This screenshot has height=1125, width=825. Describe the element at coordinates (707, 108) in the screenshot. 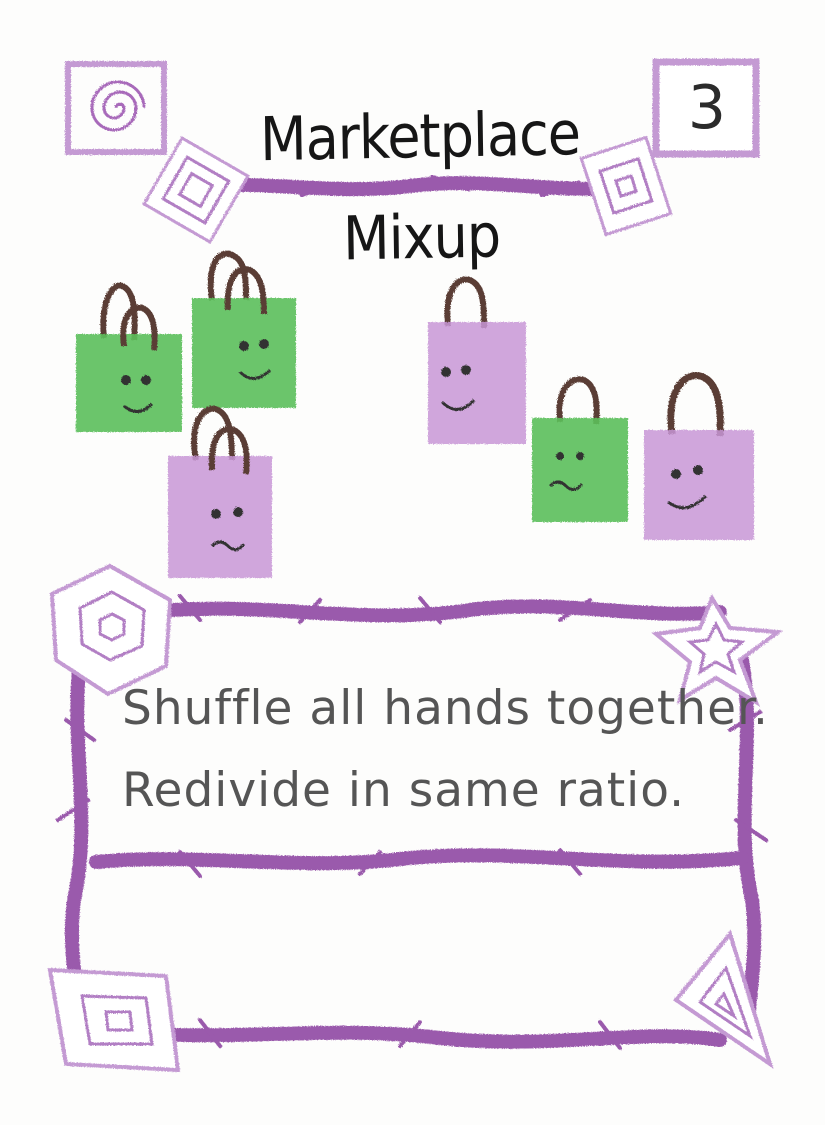

I see `card-cost: 3` at that location.